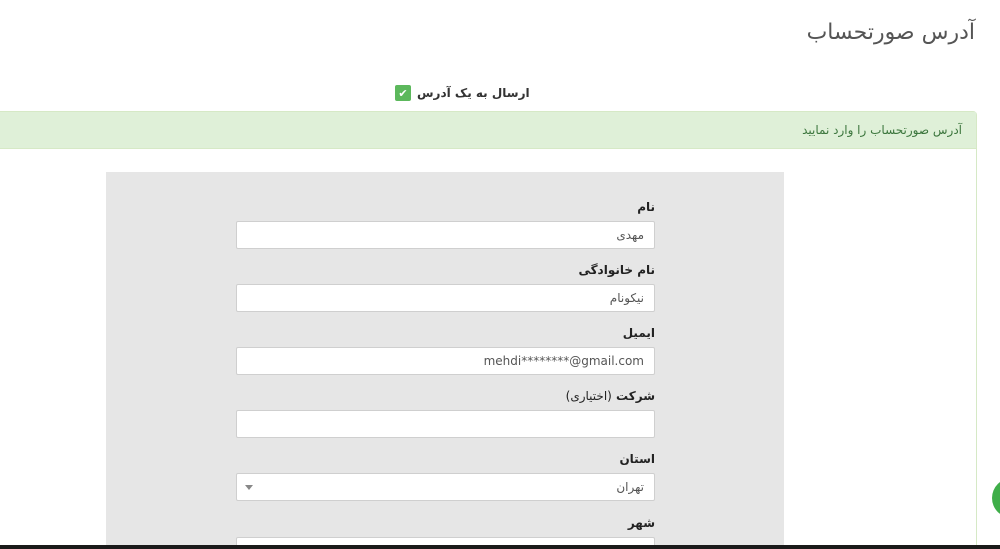 This screenshot has width=1000, height=549. Describe the element at coordinates (641, 523) in the screenshot. I see `city-label: شهر` at that location.